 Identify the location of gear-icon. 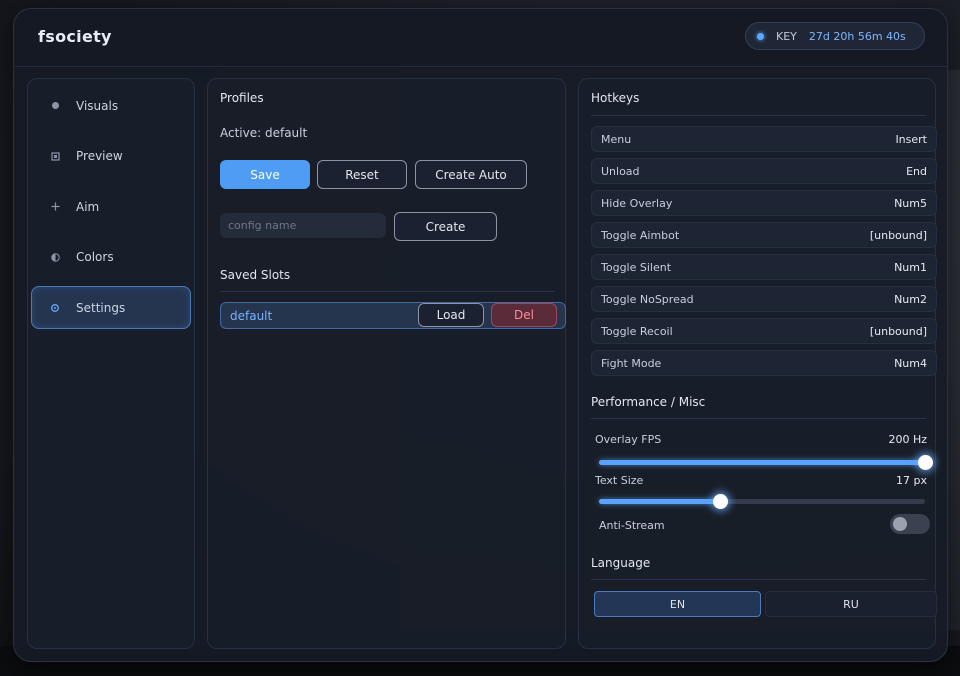
(55, 308).